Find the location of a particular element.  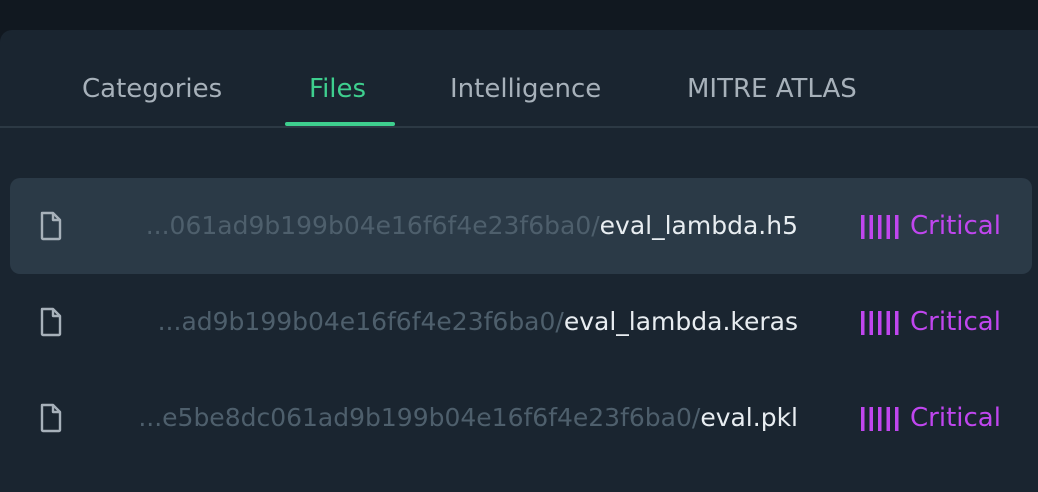

top-bar is located at coordinates (519, 15).